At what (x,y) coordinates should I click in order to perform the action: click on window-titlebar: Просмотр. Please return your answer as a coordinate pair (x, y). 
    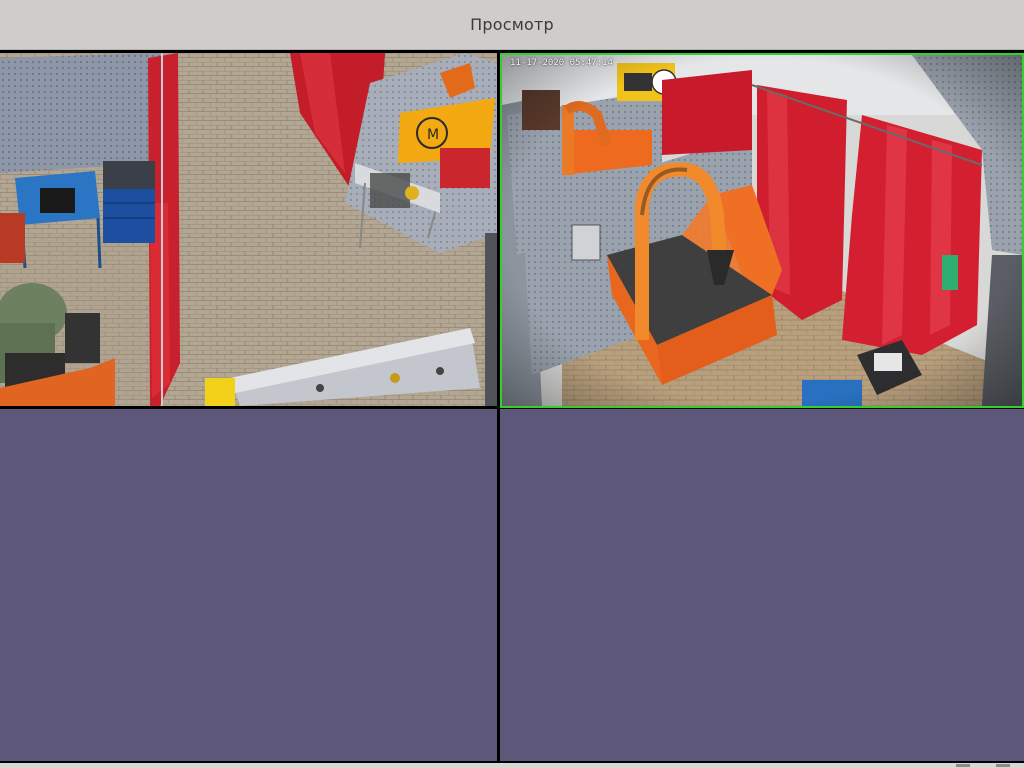
    Looking at the image, I should click on (512, 25).